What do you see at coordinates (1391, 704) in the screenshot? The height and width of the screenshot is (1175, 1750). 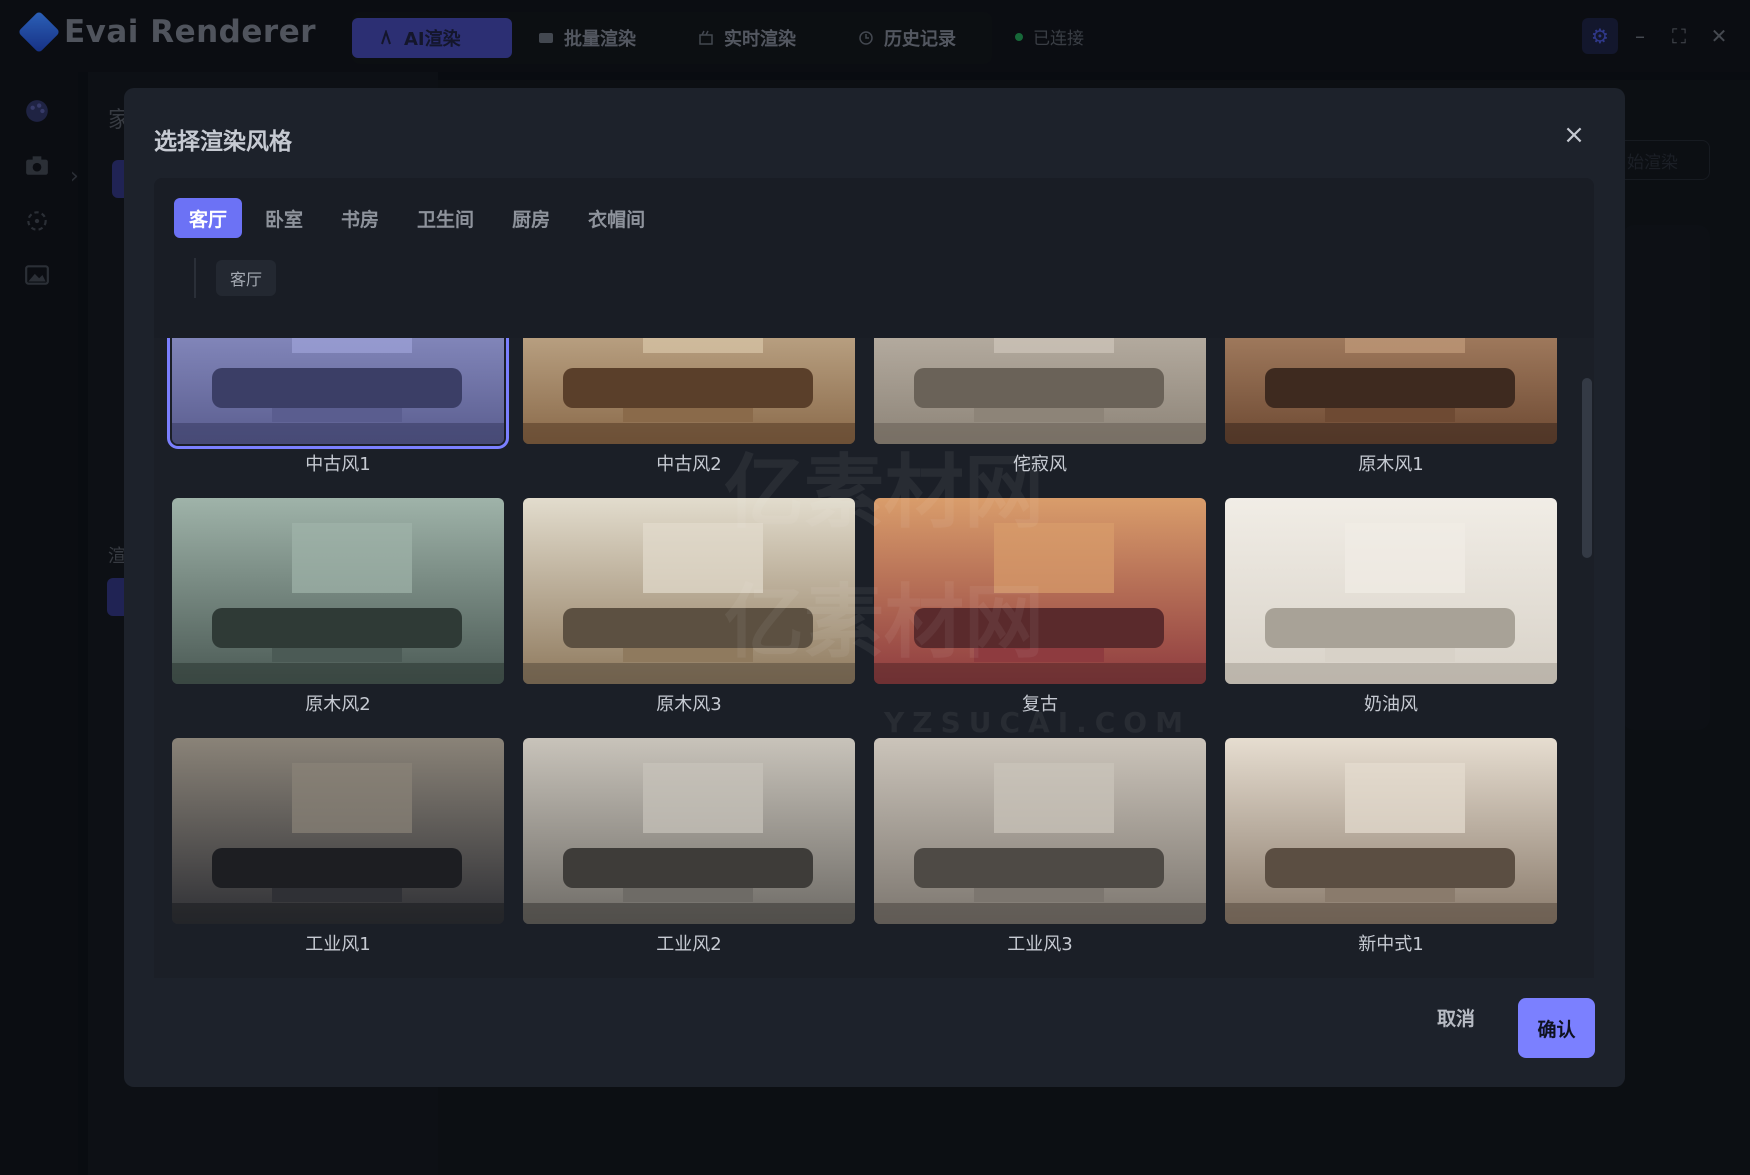 I see `style-card-label: 奶油风` at bounding box center [1391, 704].